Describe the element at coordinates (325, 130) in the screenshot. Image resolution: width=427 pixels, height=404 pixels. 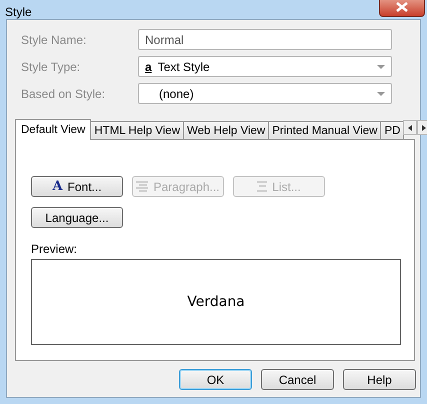
I see `tab: Printed Manual View` at that location.